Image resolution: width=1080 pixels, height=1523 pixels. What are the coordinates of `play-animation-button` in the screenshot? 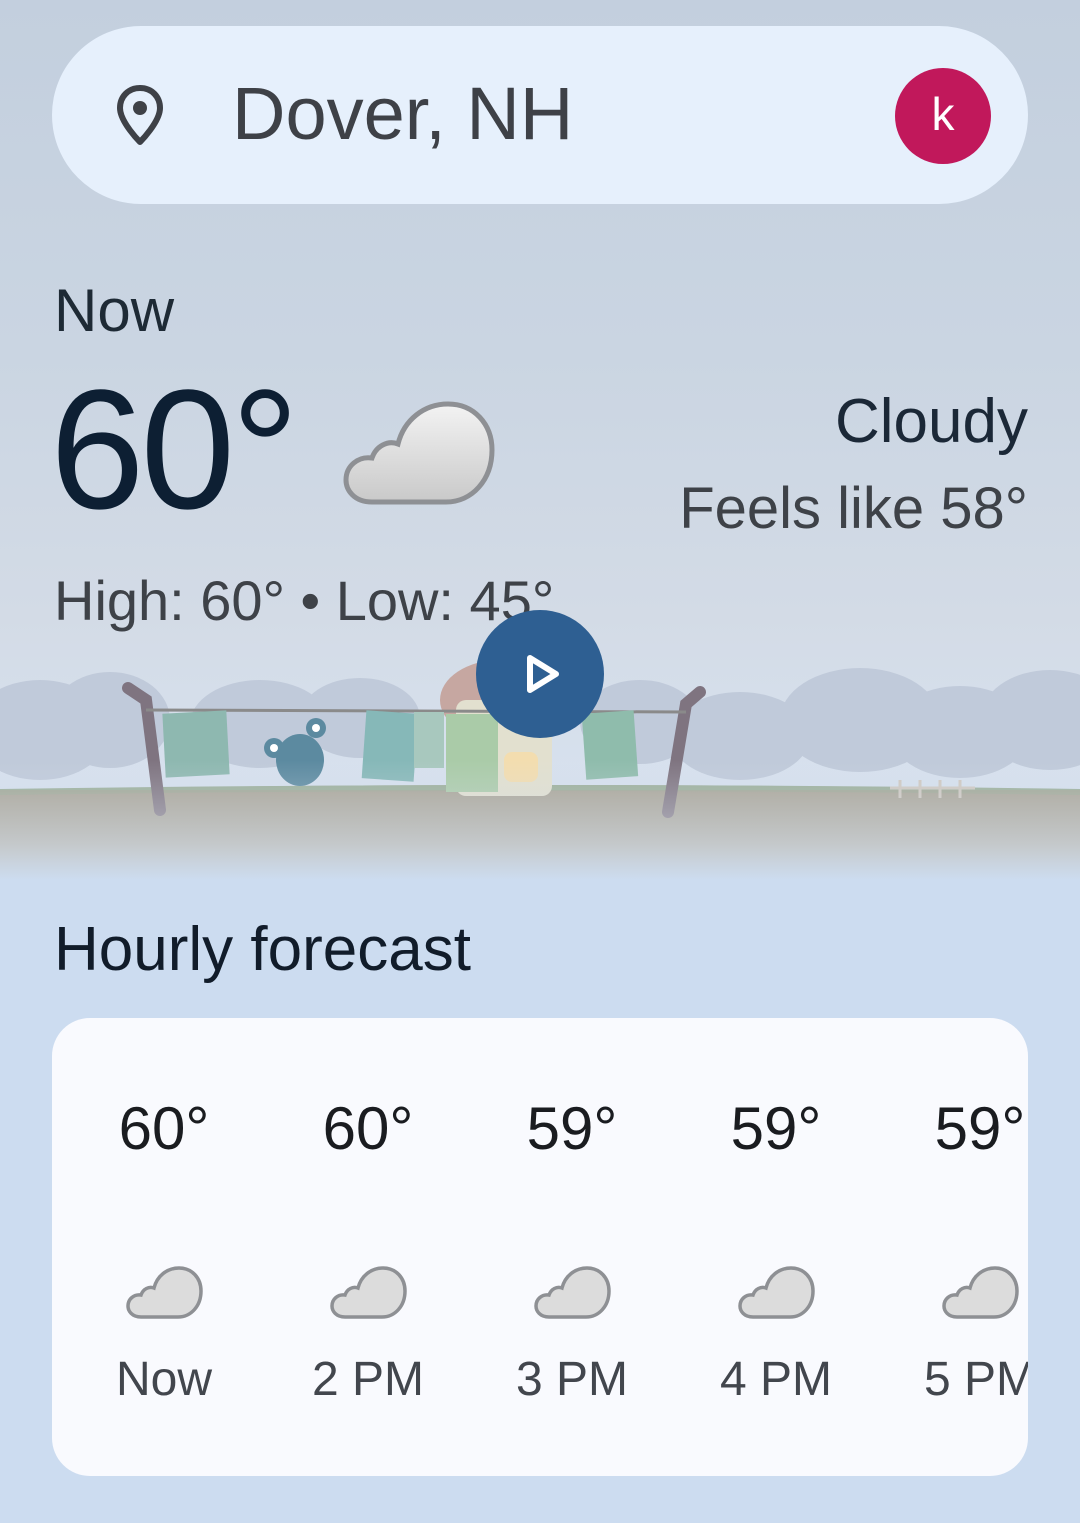 It's located at (540, 674).